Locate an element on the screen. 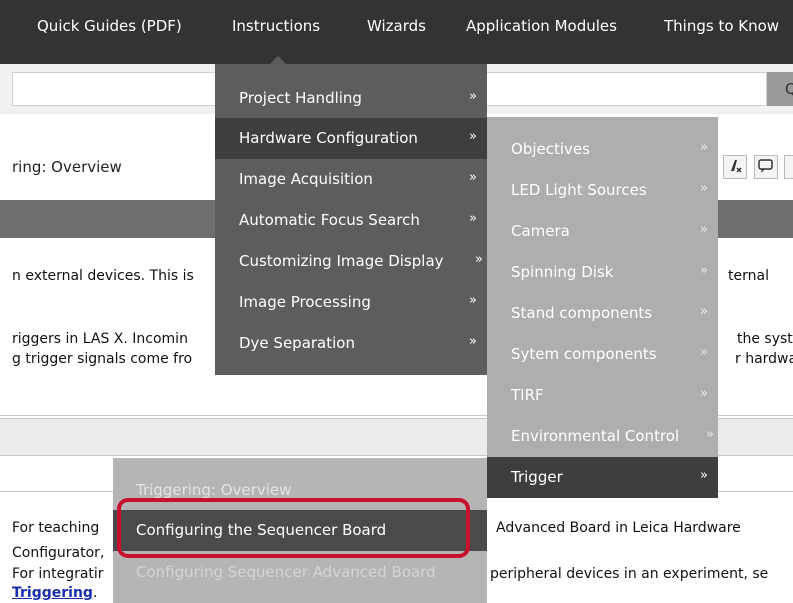  toolbar-icon-partial is located at coordinates (788, 167).